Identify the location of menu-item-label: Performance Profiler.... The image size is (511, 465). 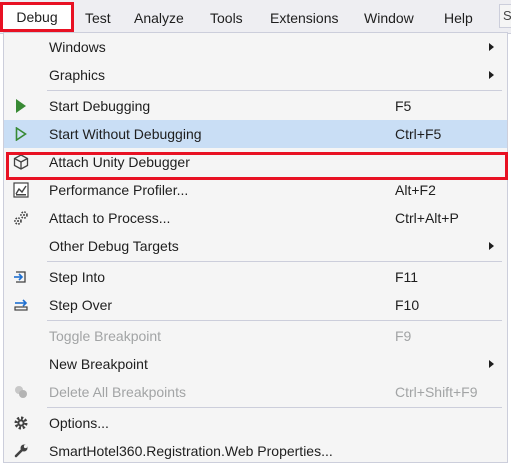
(119, 190).